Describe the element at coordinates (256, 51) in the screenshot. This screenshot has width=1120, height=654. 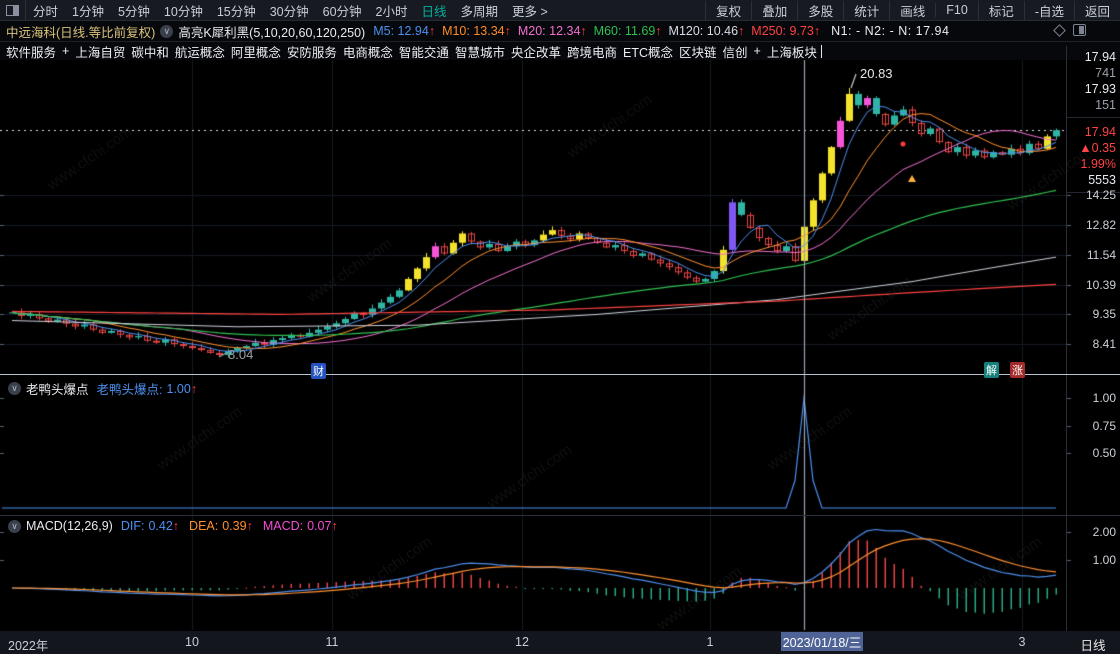
I see `concept-link-阿里概念: 阿里概念` at that location.